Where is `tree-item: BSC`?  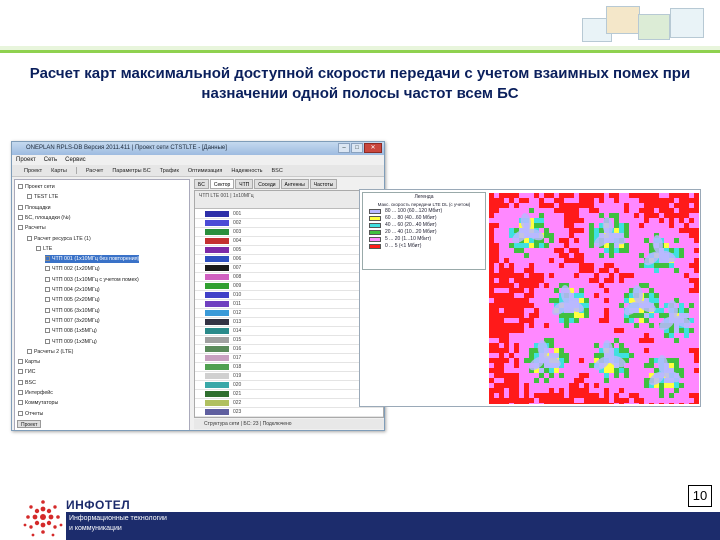
tree-item: BSC is located at coordinates (27, 383).